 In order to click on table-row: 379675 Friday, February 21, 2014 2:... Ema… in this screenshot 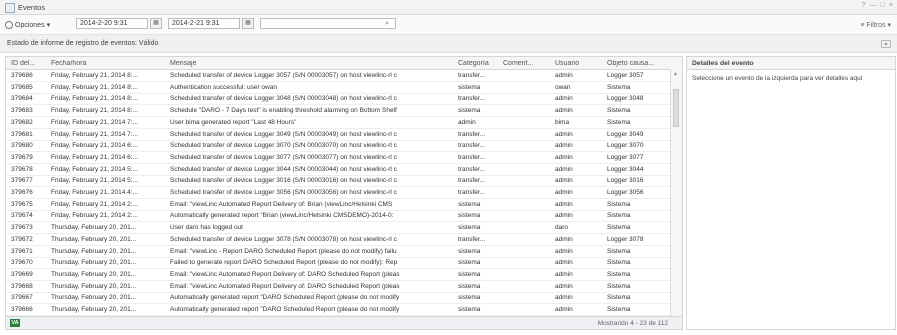, I will do `click(338, 205)`.